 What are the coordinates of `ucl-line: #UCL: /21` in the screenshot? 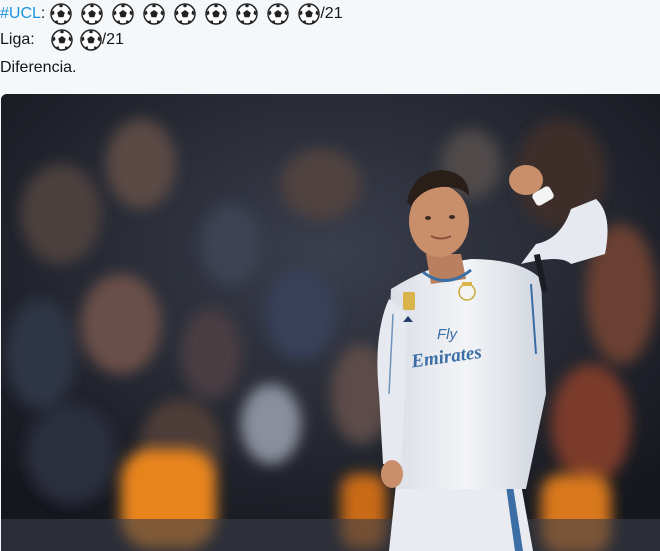 It's located at (171, 14).